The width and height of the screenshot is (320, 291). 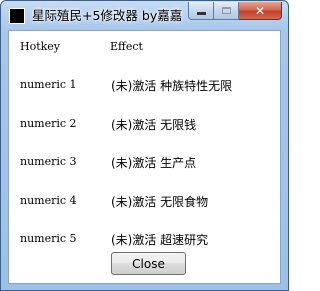 What do you see at coordinates (201, 13) in the screenshot?
I see `minimize-icon` at bounding box center [201, 13].